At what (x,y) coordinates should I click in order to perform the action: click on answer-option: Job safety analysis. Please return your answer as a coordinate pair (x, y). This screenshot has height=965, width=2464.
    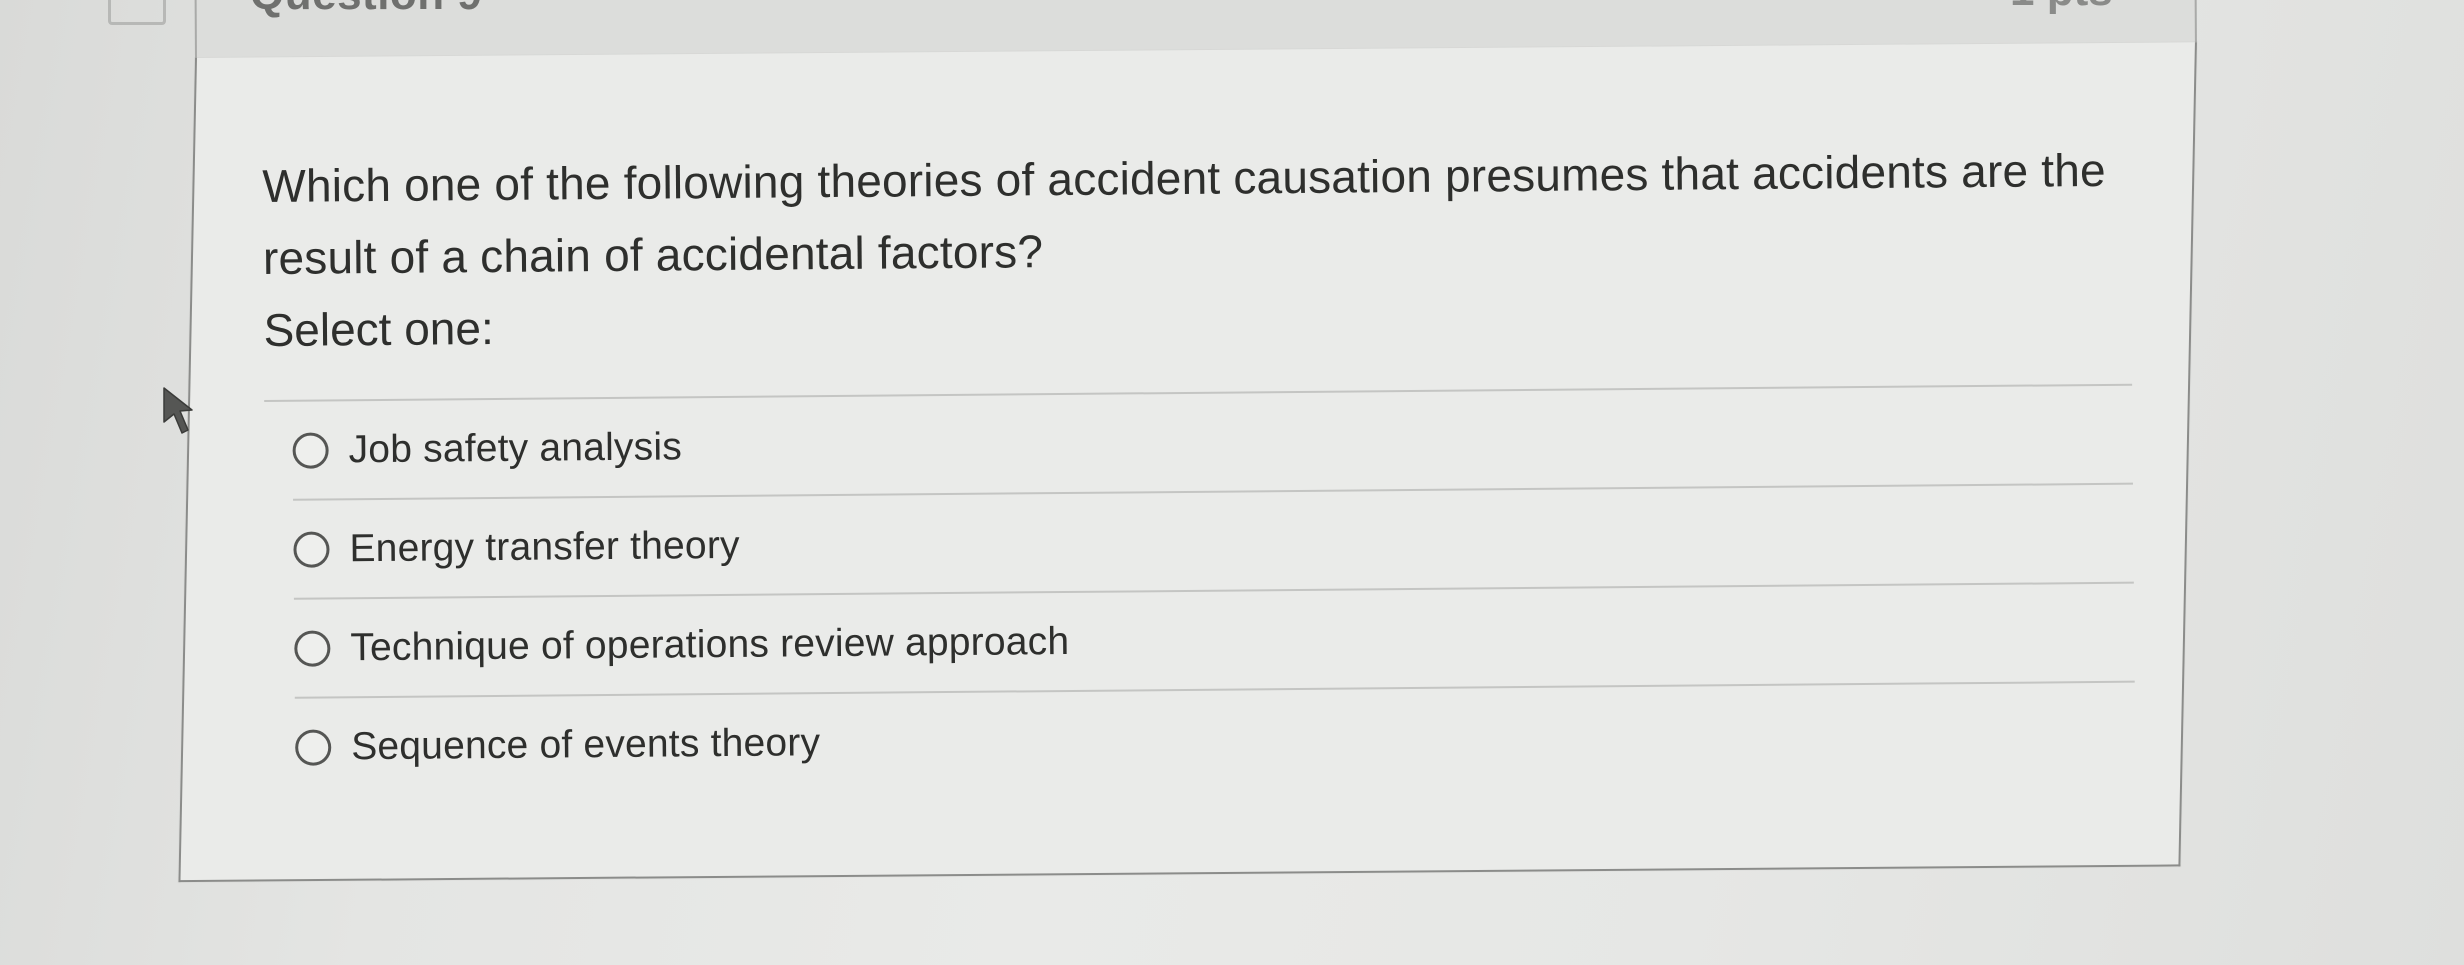
    Looking at the image, I should click on (1212, 443).